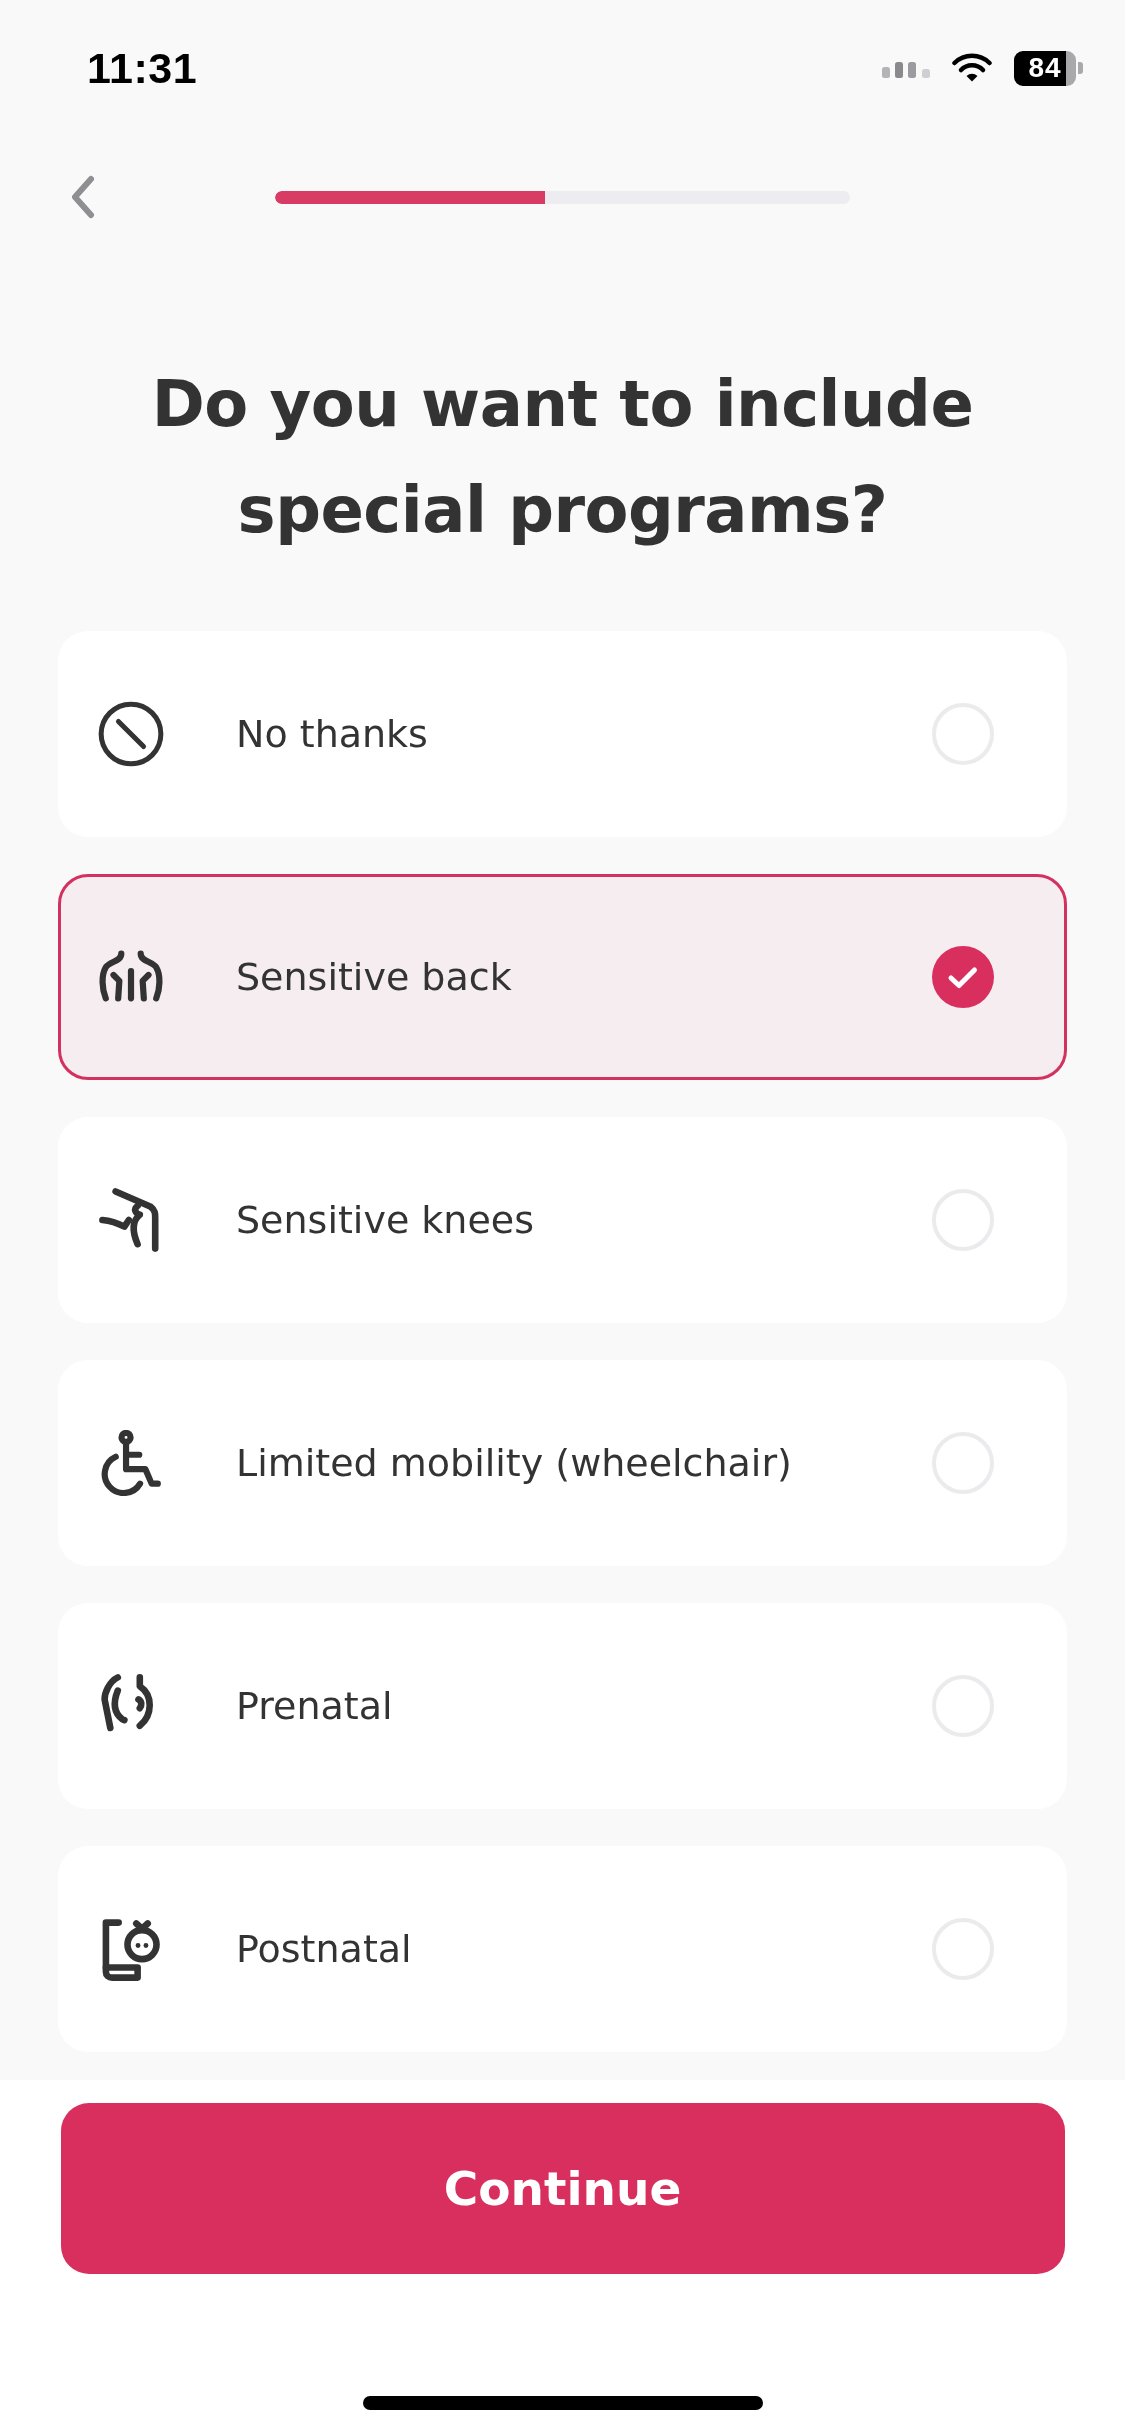  What do you see at coordinates (562, 1220) in the screenshot?
I see `option-card: Sensitive knees` at bounding box center [562, 1220].